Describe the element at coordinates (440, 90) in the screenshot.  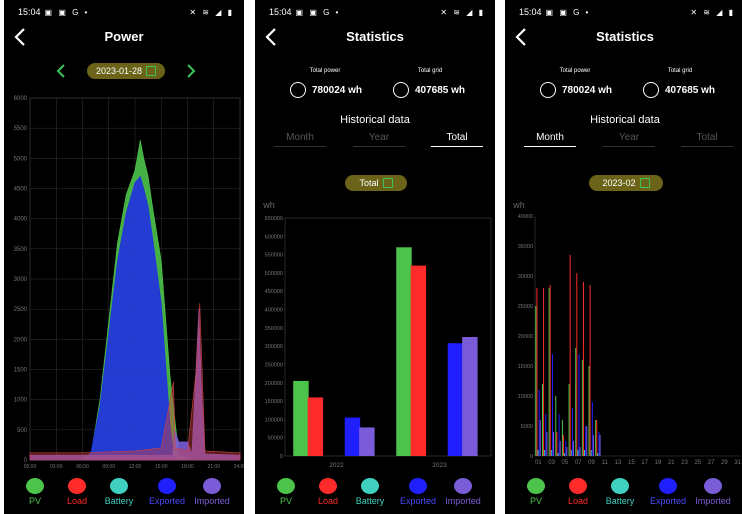
I see `total-grid-value: 407685 wh` at that location.